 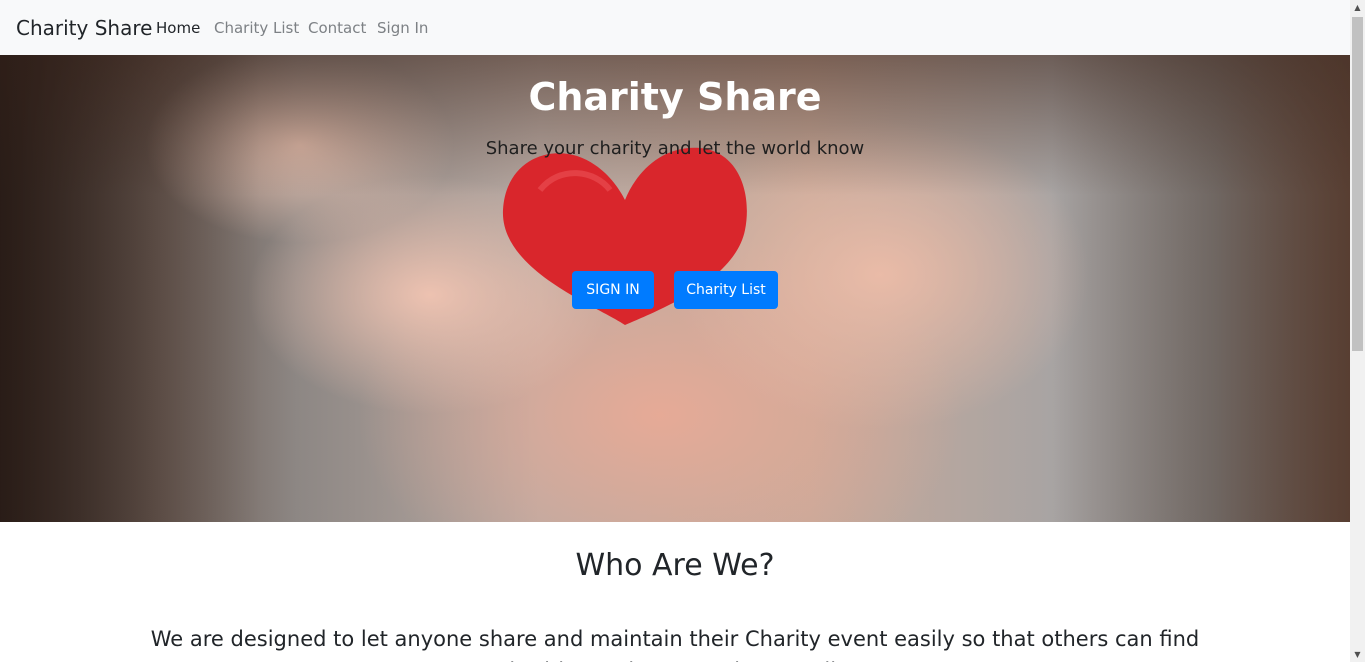 What do you see at coordinates (337, 28) in the screenshot?
I see `nav-link-contact: Contact` at bounding box center [337, 28].